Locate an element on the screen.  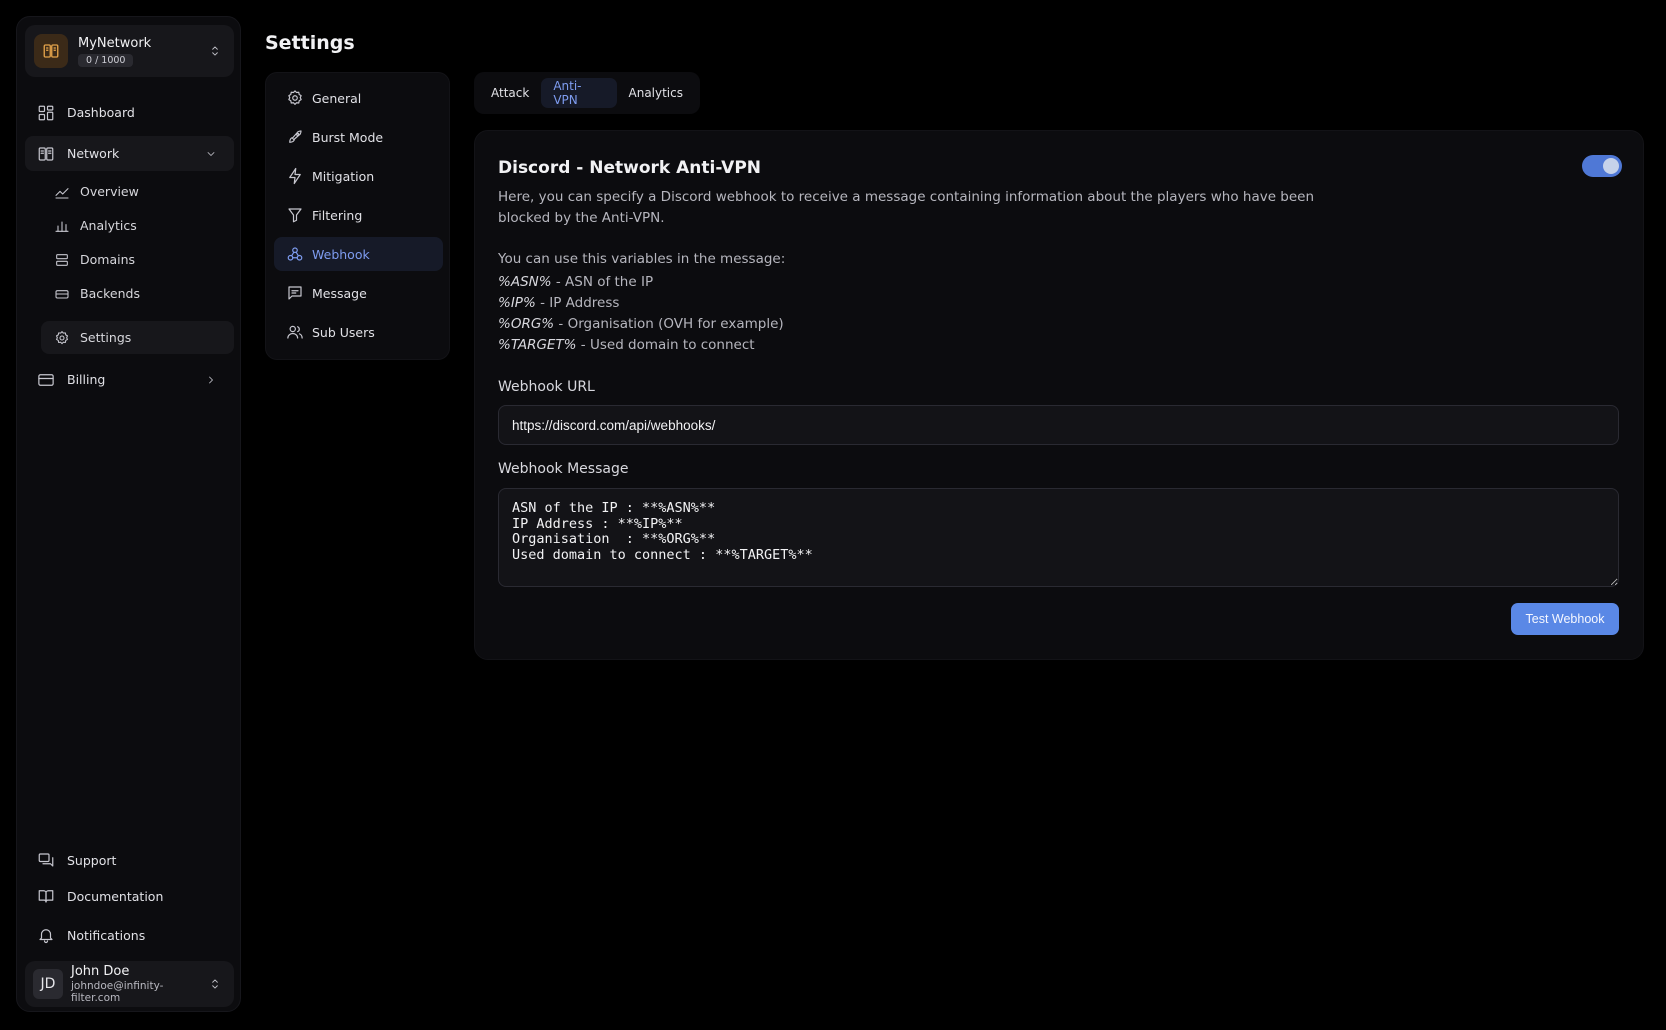
webhook-url-input is located at coordinates (1058, 425).